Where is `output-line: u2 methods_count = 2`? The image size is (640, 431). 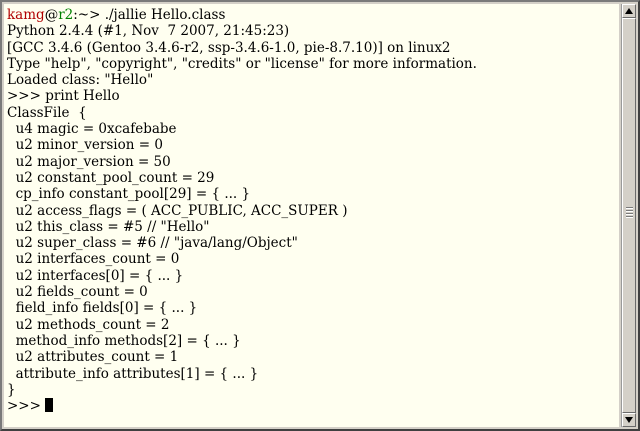 output-line: u2 methods_count = 2 is located at coordinates (88, 324).